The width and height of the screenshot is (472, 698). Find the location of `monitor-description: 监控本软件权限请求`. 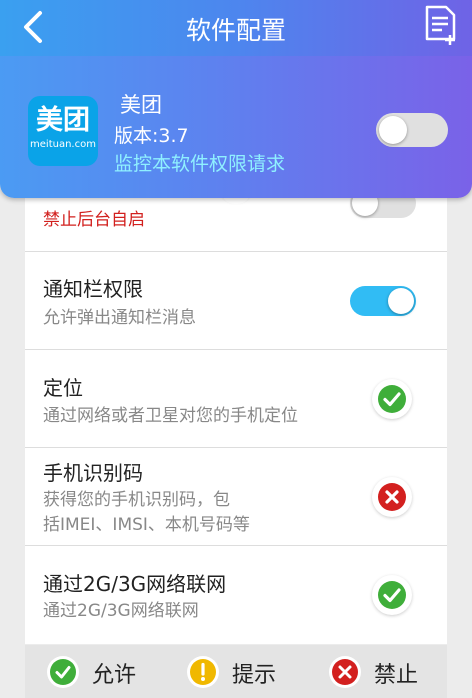

monitor-description: 监控本软件权限请求 is located at coordinates (200, 164).